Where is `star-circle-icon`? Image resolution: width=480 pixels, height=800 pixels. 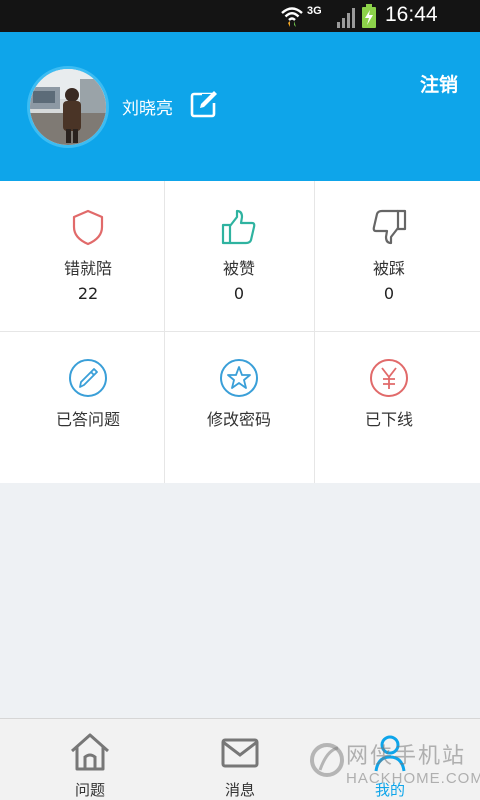
star-circle-icon is located at coordinates (239, 378).